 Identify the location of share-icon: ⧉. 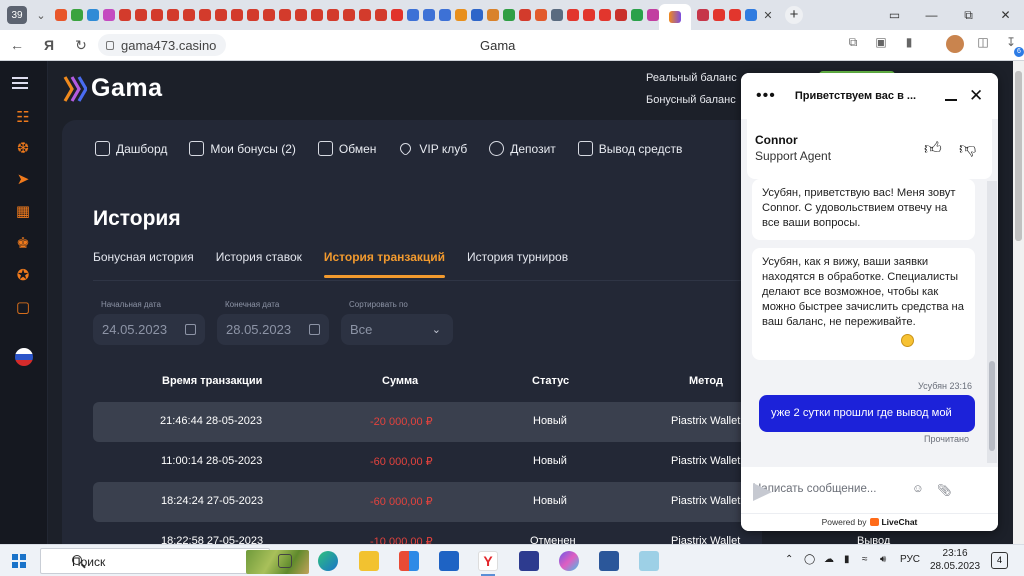
(853, 44).